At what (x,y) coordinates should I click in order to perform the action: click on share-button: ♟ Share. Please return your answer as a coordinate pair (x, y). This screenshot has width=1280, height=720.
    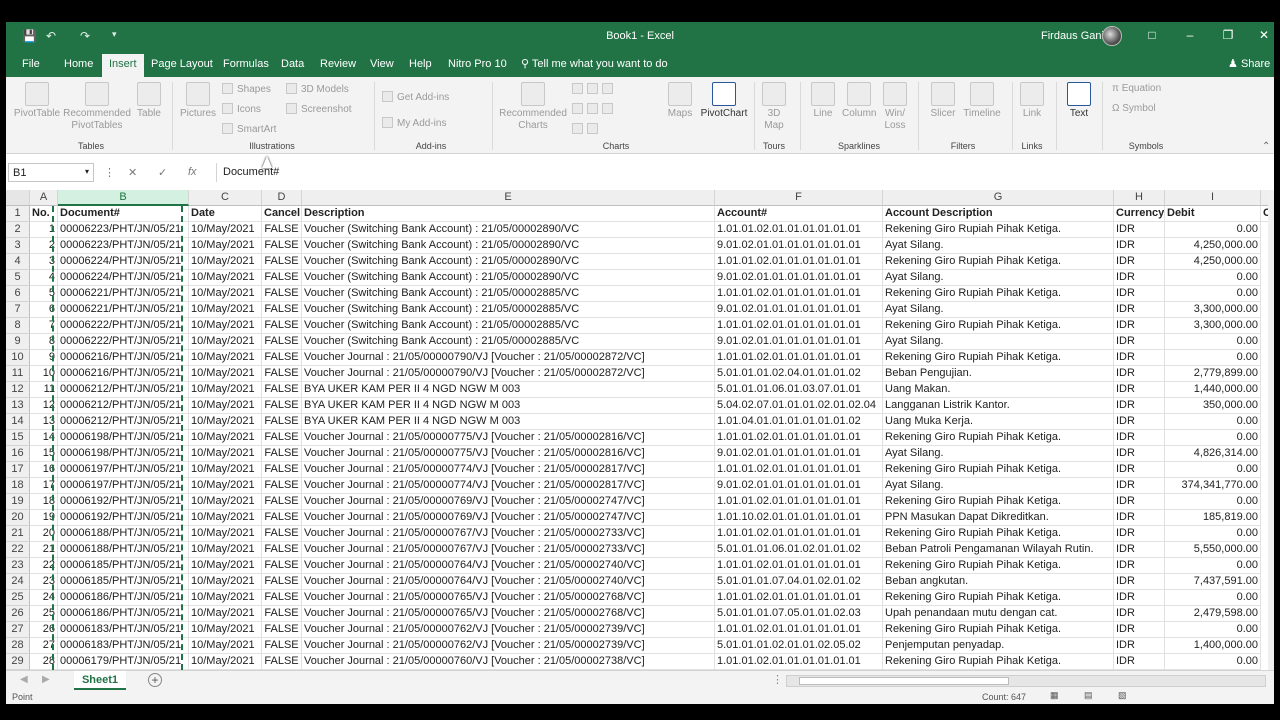
    Looking at the image, I should click on (1249, 63).